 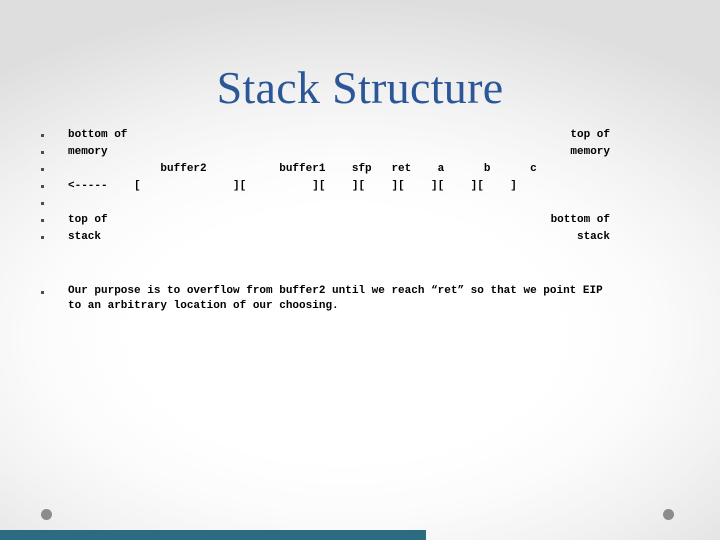 I want to click on decorative-dot-left, so click(x=46, y=514).